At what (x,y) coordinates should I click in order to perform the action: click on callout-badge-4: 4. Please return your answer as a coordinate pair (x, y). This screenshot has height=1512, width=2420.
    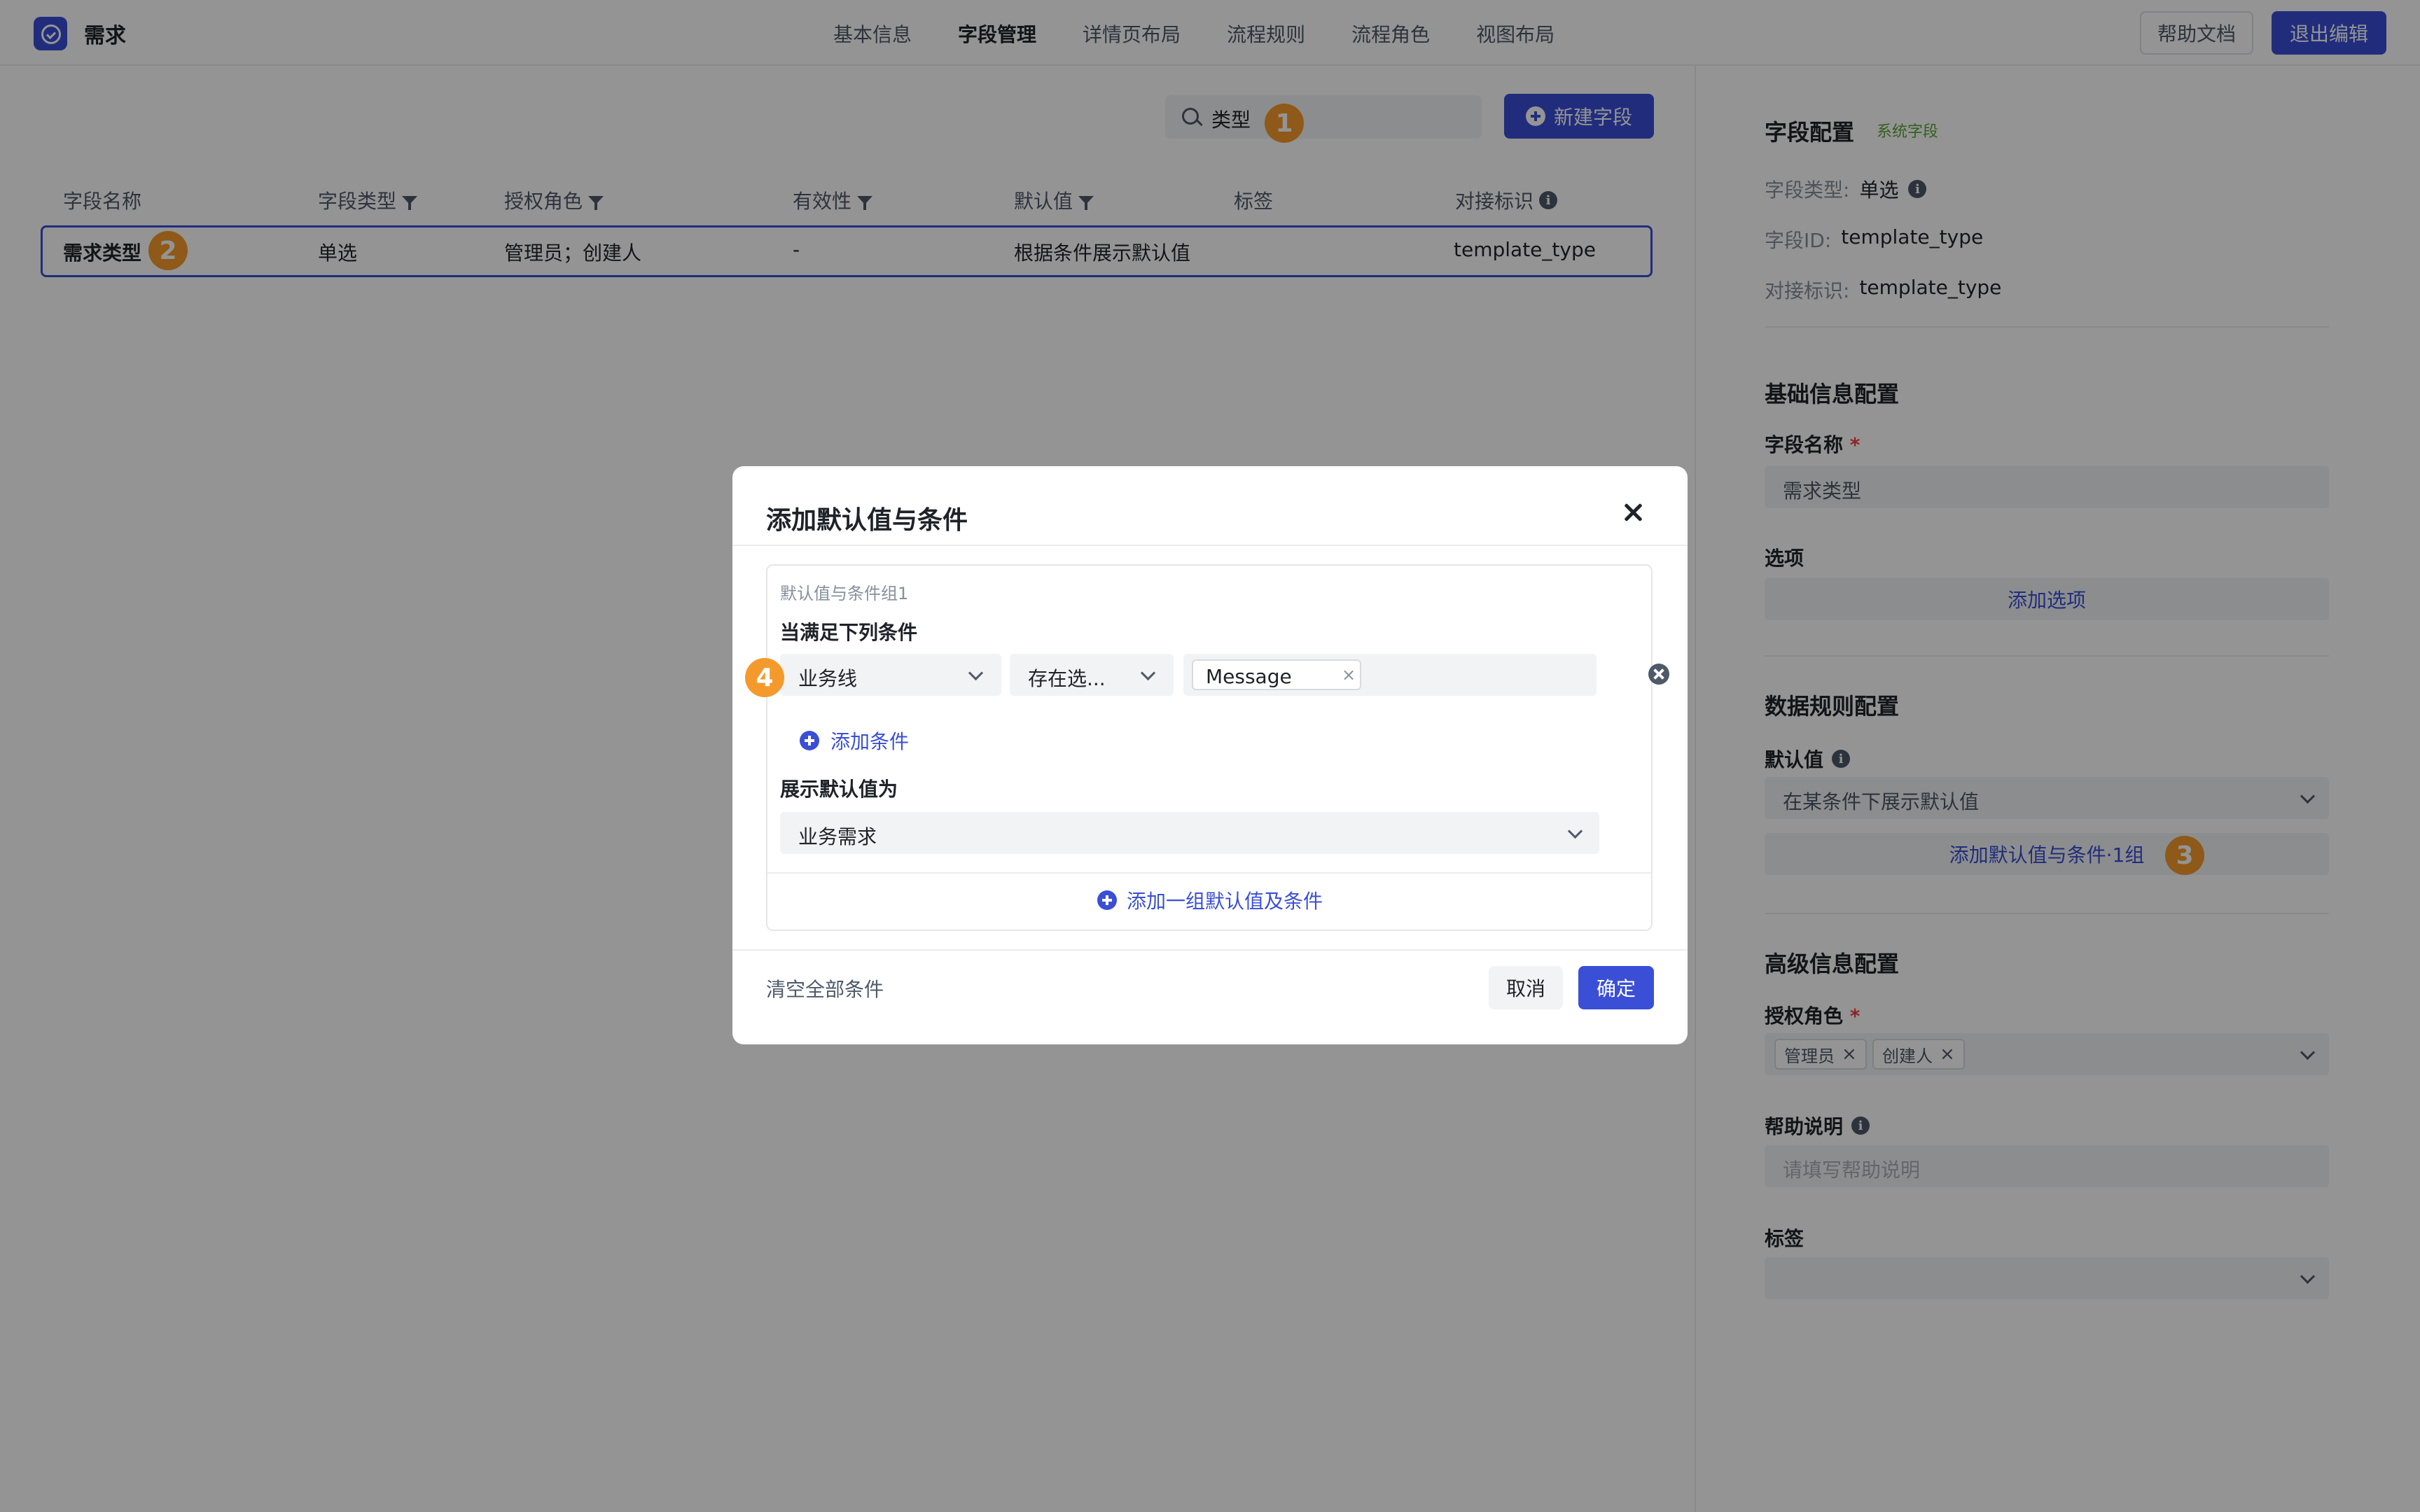
    Looking at the image, I should click on (764, 677).